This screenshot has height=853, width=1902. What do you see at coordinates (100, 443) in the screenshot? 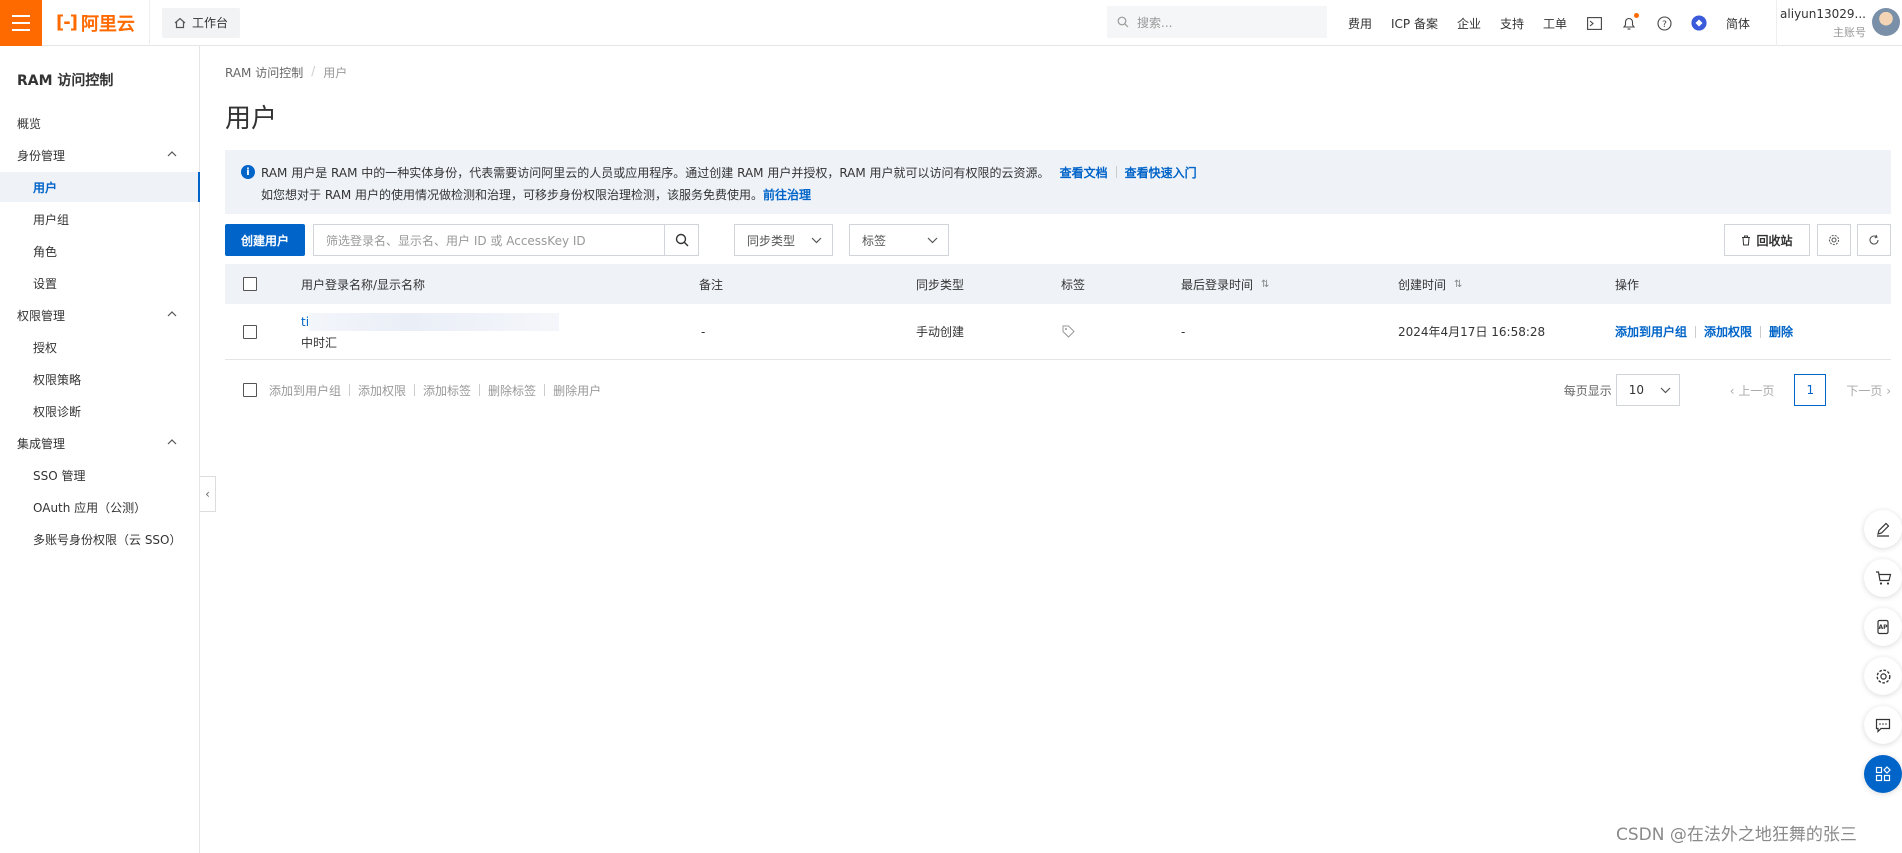
I see `sidebar-group-integration: 集成管理` at bounding box center [100, 443].